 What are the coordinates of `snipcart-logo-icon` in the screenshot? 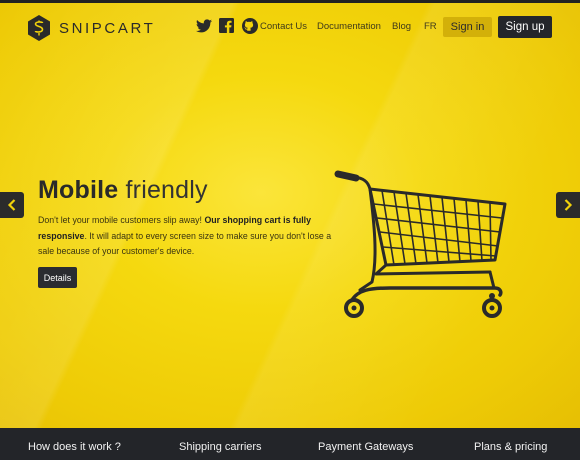 It's located at (39, 28).